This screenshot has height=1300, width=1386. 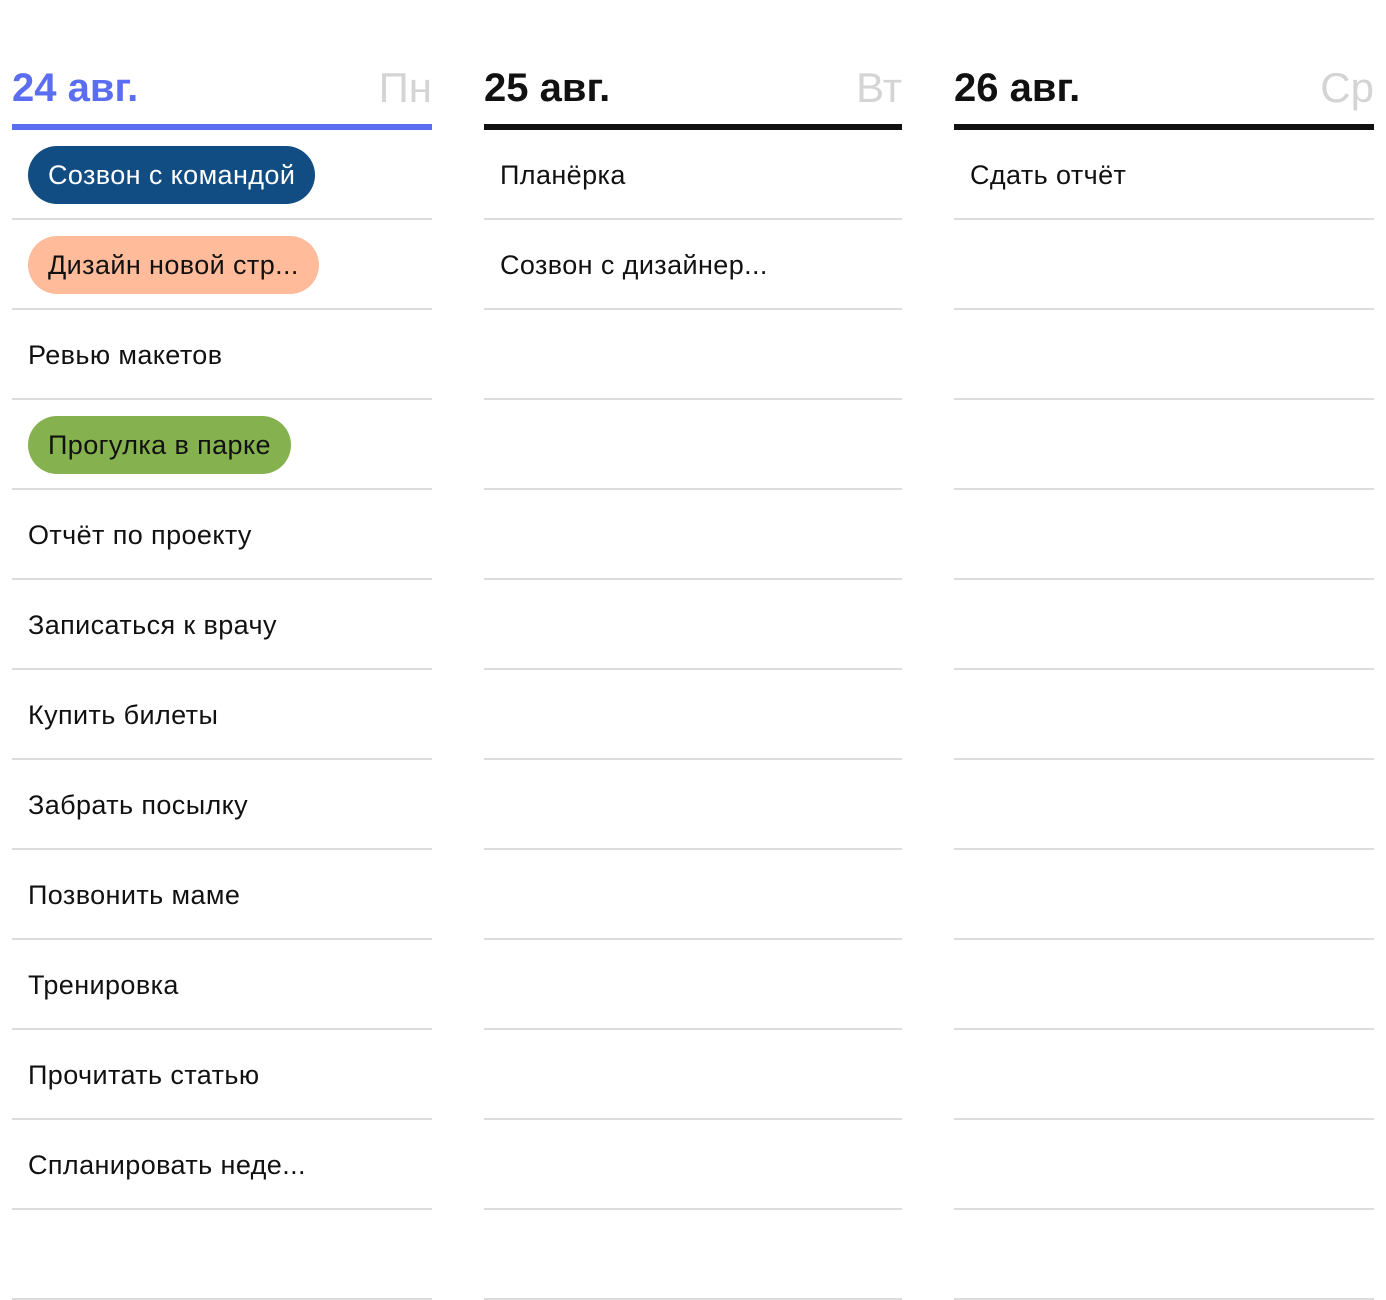 I want to click on task-item: Записаться к врачу, so click(x=152, y=625).